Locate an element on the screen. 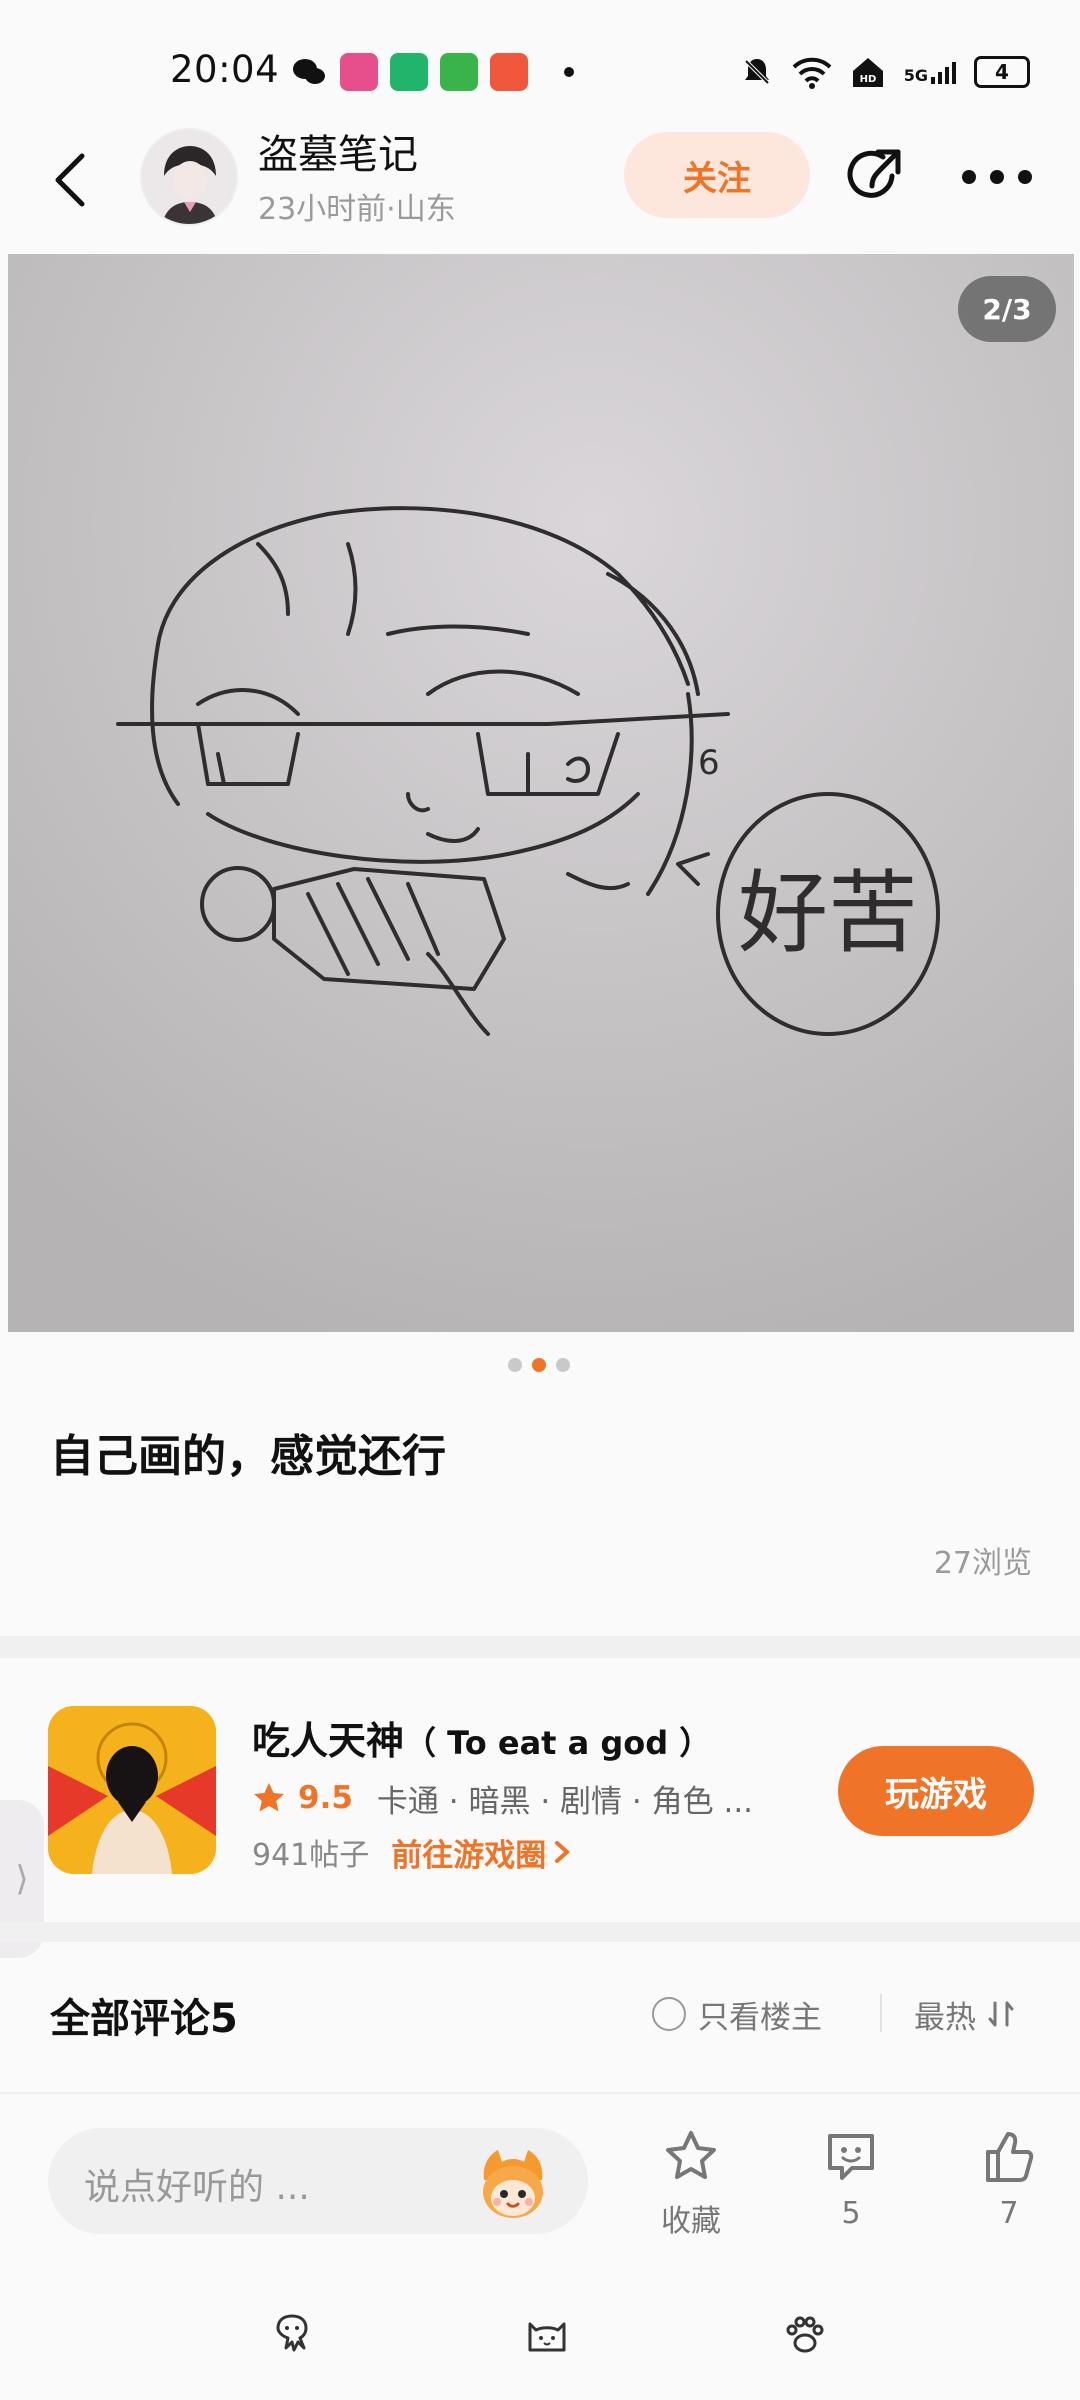  share-icon is located at coordinates (875, 177).